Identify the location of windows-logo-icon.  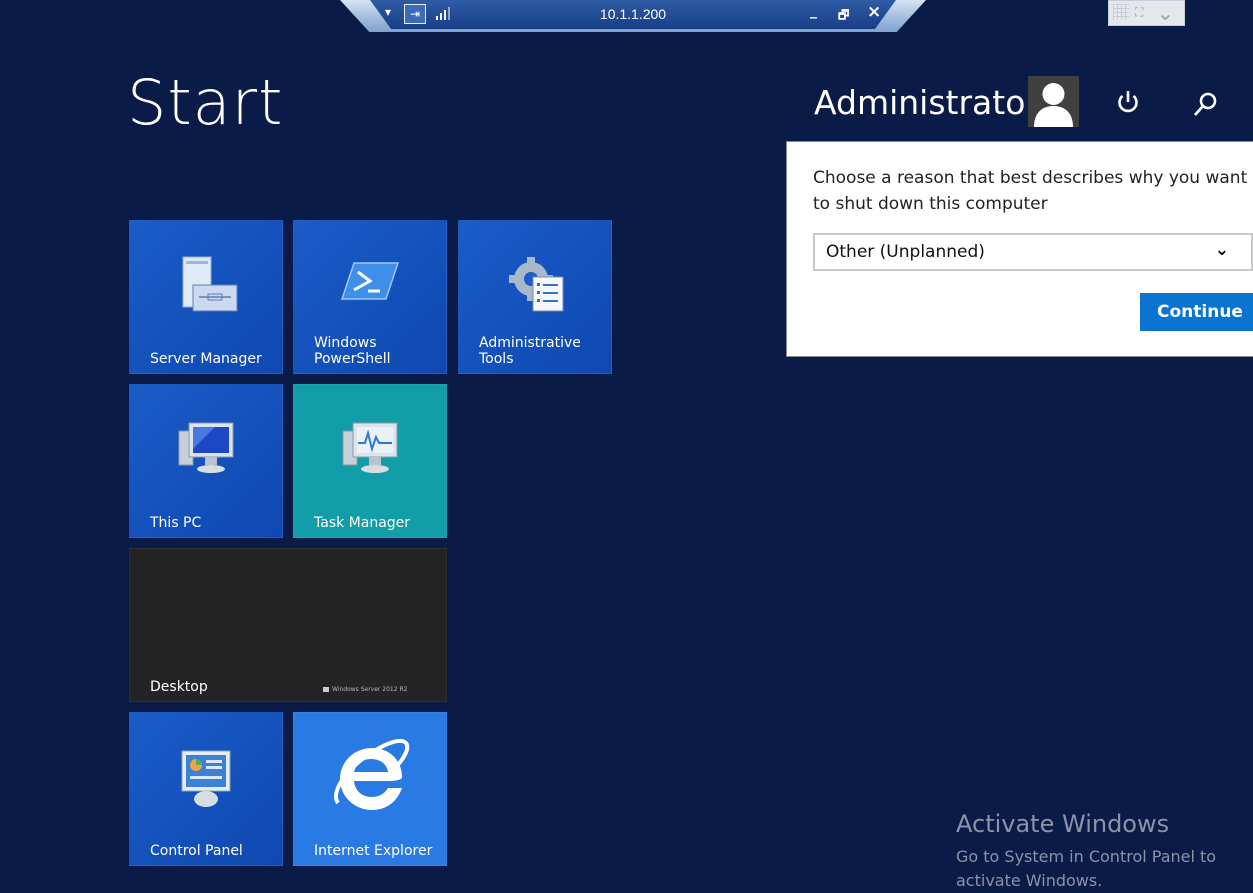
(326, 689).